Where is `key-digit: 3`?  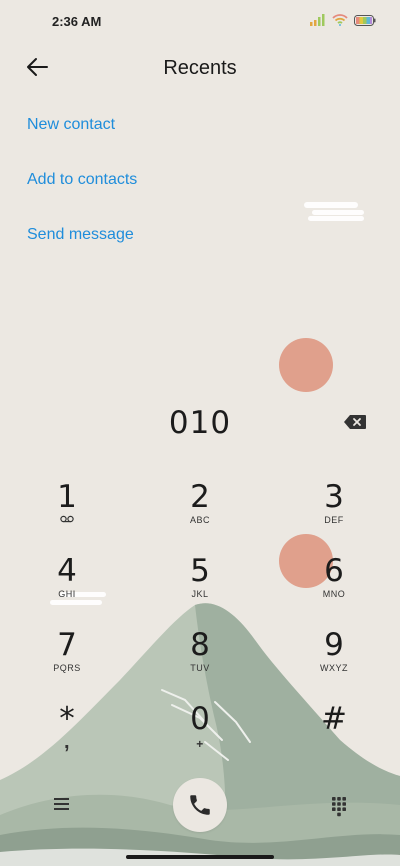 key-digit: 3 is located at coordinates (334, 497).